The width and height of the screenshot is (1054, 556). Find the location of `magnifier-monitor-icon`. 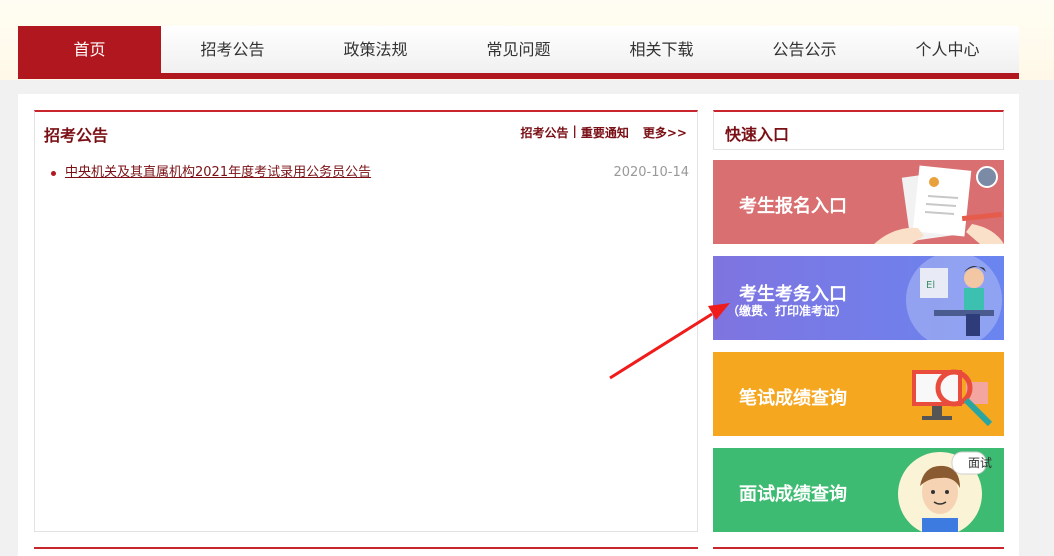

magnifier-monitor-icon is located at coordinates (952, 398).